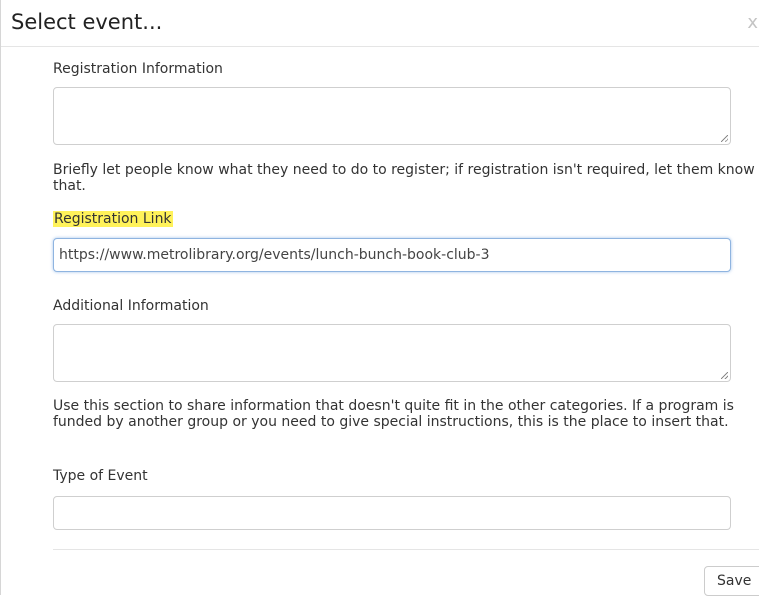  What do you see at coordinates (731, 581) in the screenshot?
I see `save-button: Save` at bounding box center [731, 581].